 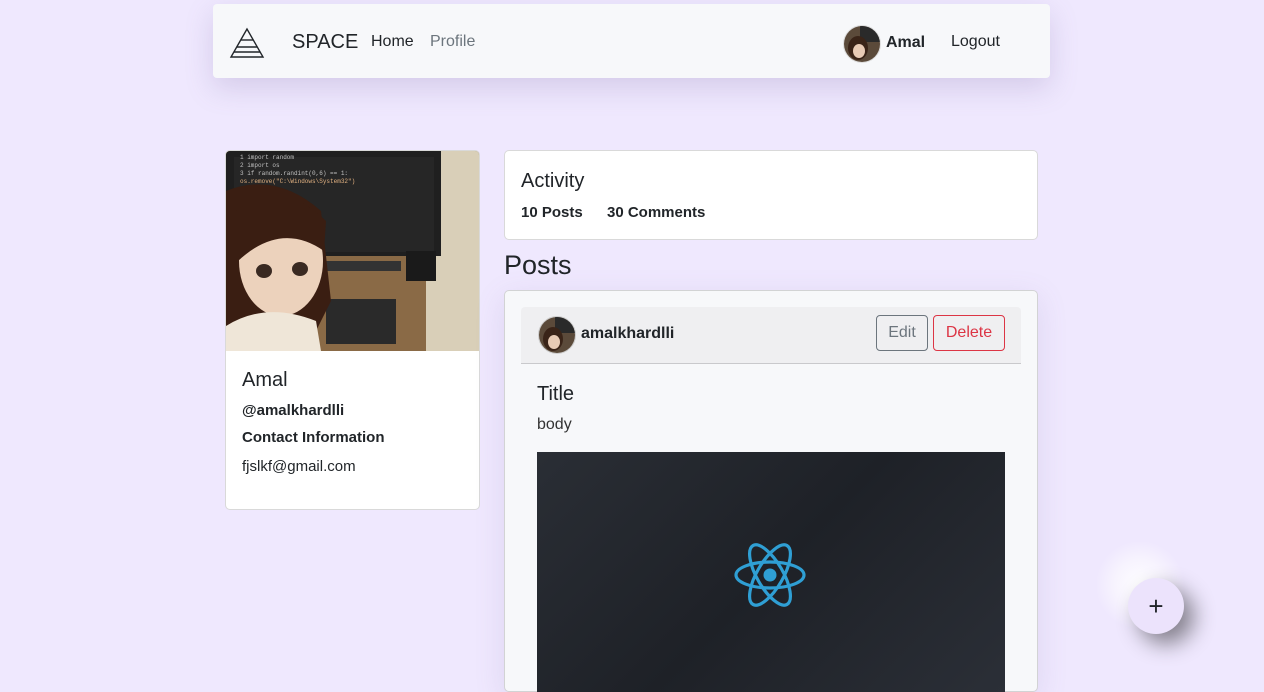 What do you see at coordinates (538, 265) in the screenshot?
I see `posts-heading: Posts` at bounding box center [538, 265].